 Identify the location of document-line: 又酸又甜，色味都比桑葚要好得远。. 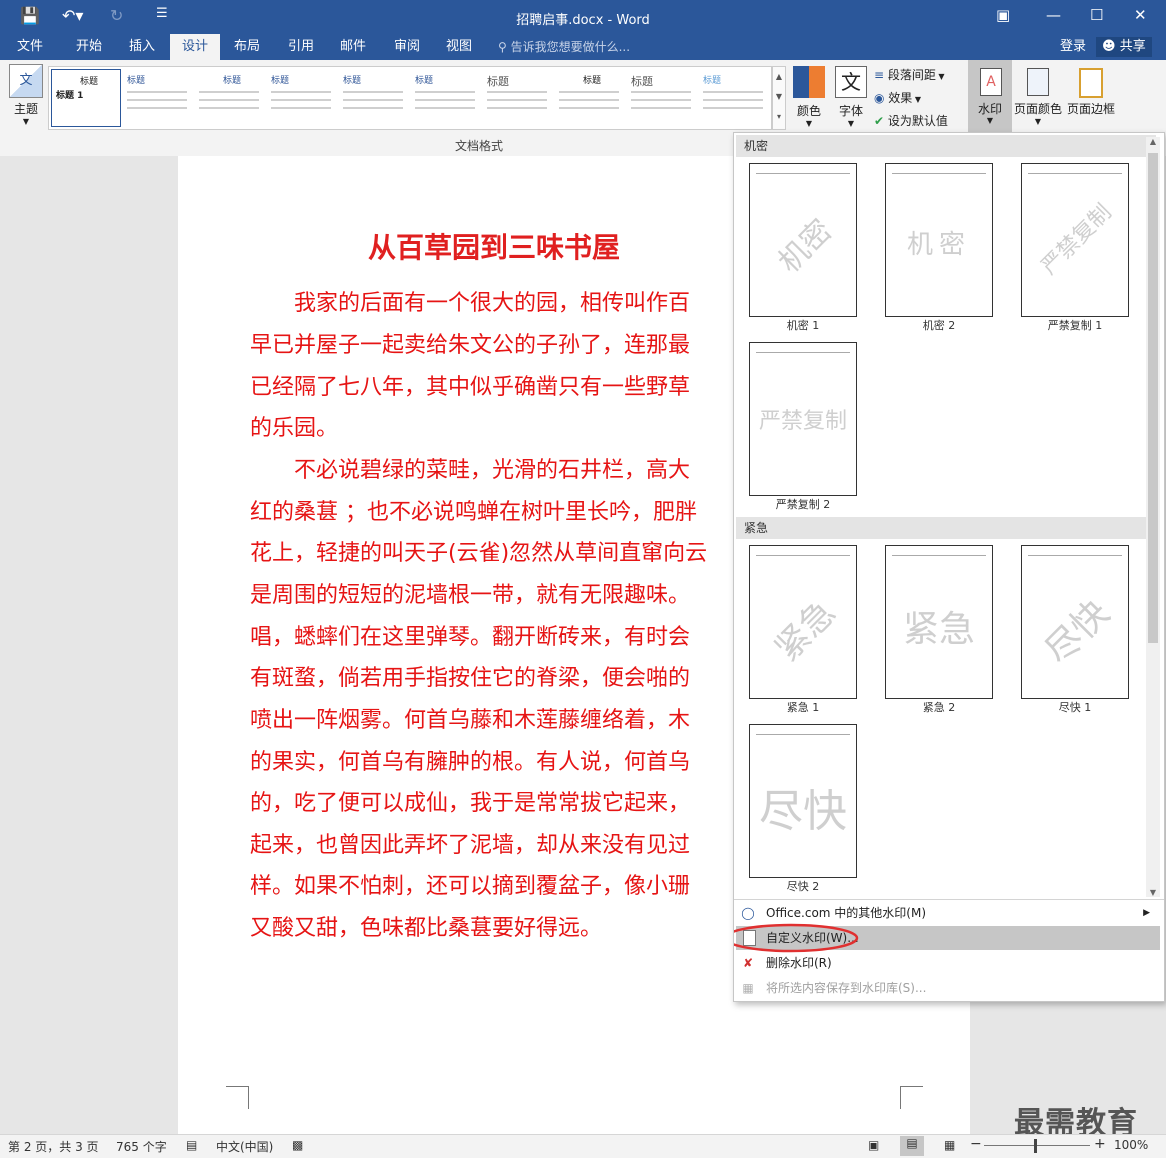
(426, 926).